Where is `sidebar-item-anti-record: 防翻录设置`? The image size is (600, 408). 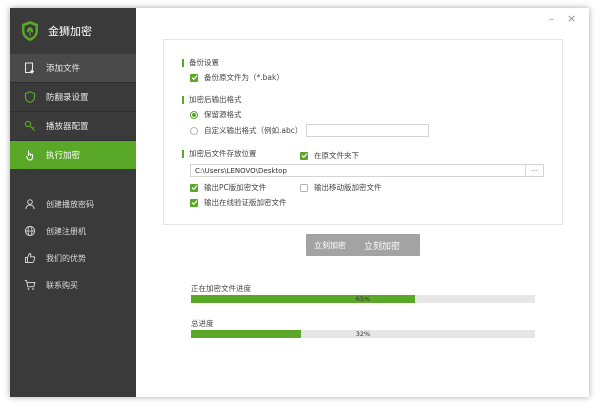 sidebar-item-anti-record: 防翻录设置 is located at coordinates (73, 97).